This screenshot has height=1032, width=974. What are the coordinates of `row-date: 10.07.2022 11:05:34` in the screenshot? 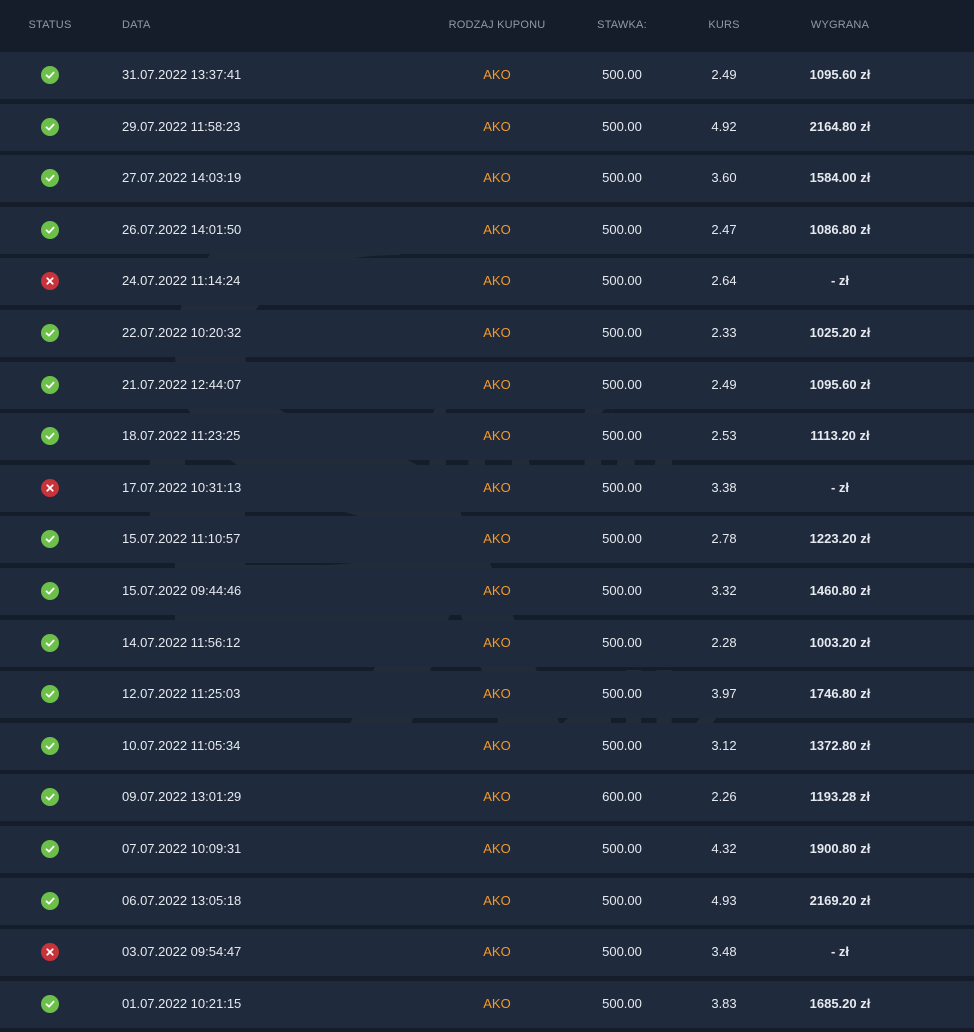 It's located at (181, 745).